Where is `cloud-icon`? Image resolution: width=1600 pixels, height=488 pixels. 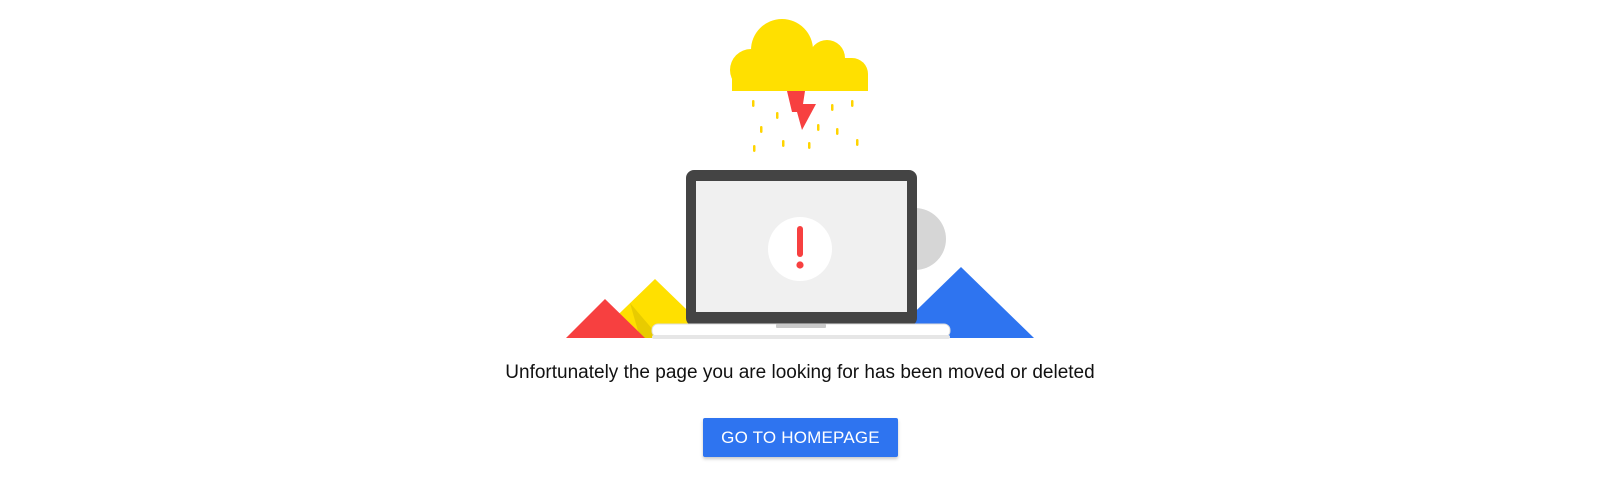 cloud-icon is located at coordinates (799, 55).